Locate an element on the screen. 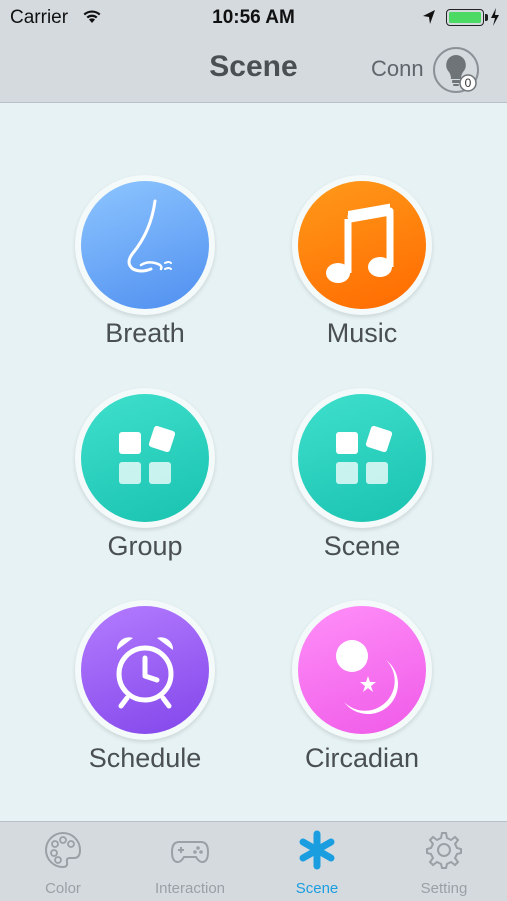 Image resolution: width=507 pixels, height=901 pixels. scene-tile: Scene is located at coordinates (362, 488).